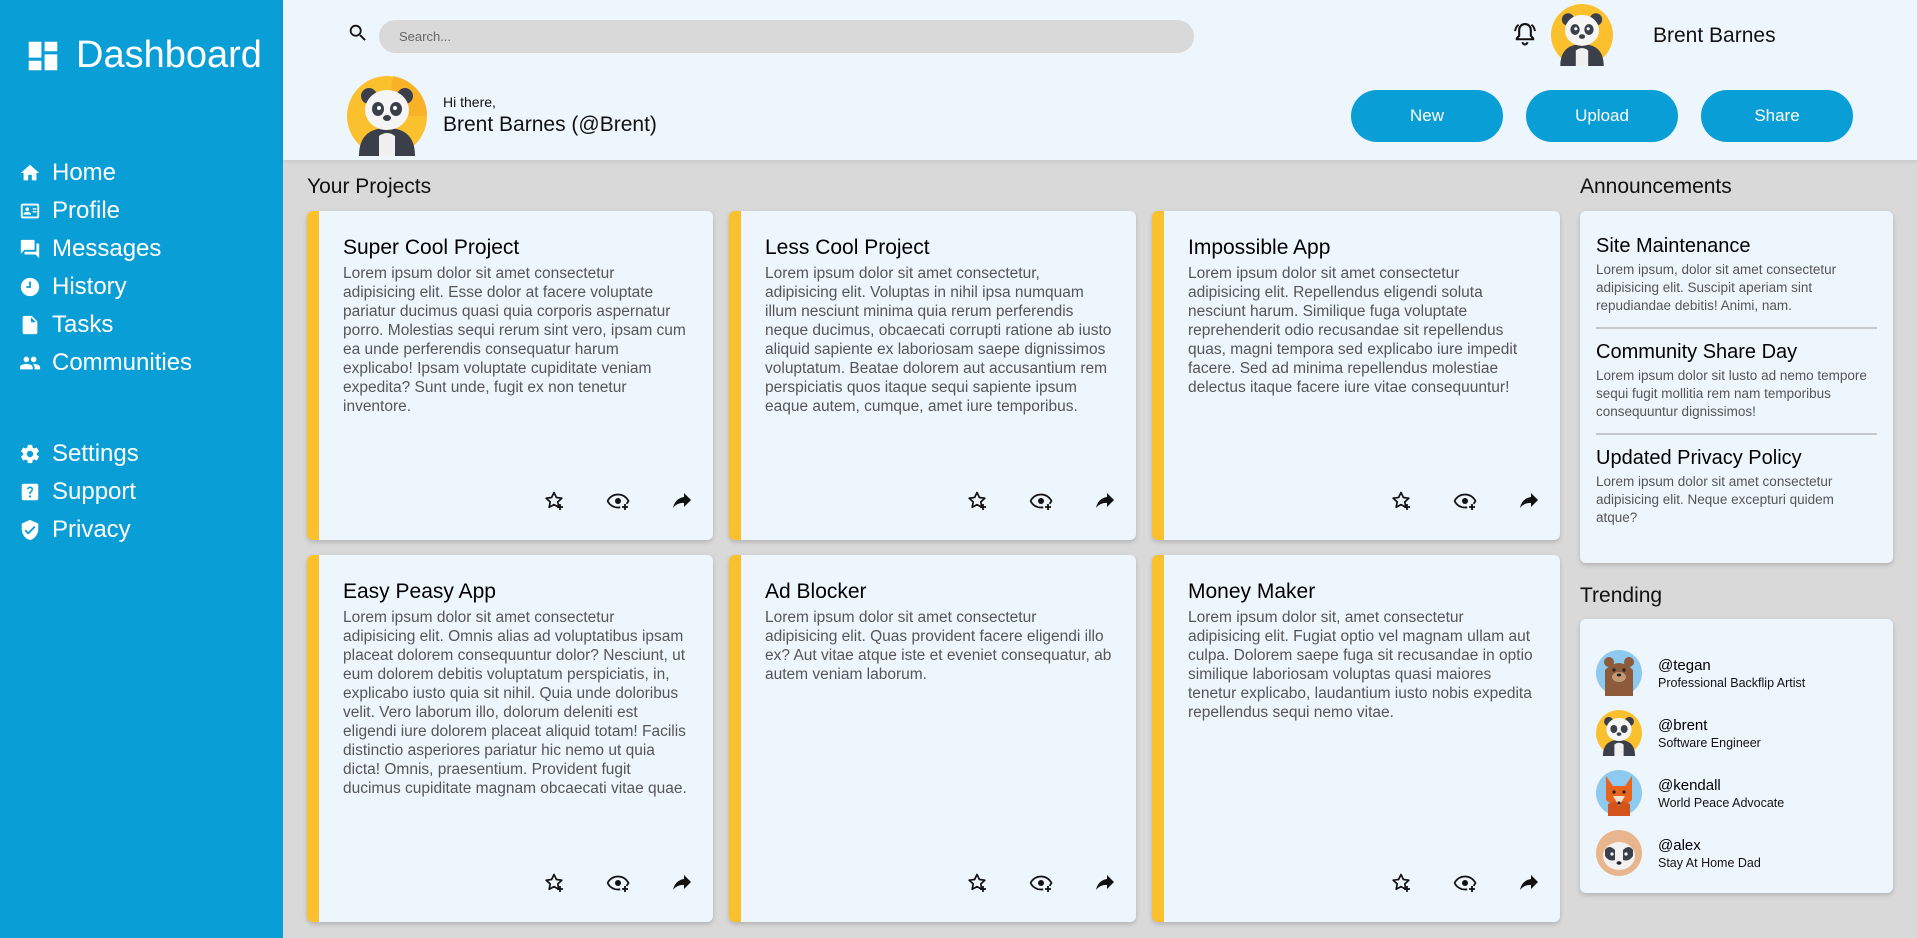  Describe the element at coordinates (1689, 785) in the screenshot. I see `trending-handle: @kendall` at that location.